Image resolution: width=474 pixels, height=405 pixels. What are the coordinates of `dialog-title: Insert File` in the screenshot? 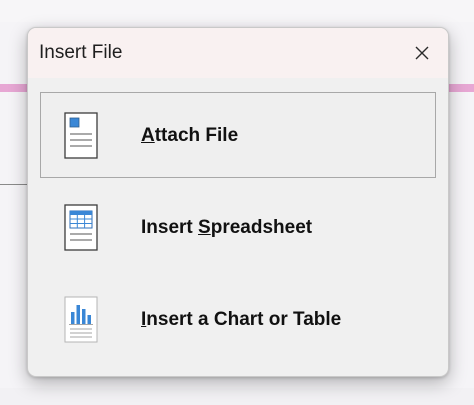 It's located at (81, 52).